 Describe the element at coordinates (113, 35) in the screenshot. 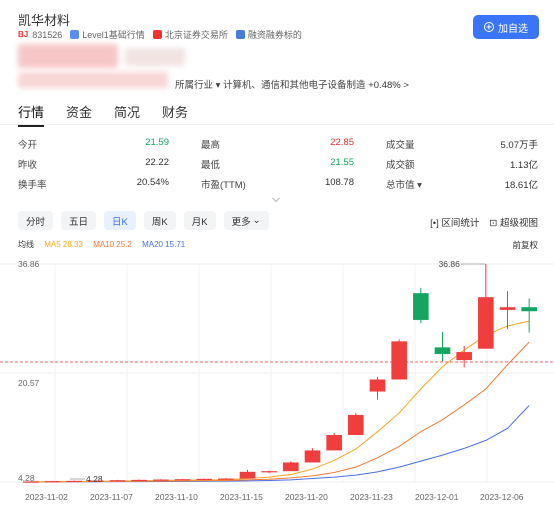

I see `level1-label: Level1基础行情` at that location.